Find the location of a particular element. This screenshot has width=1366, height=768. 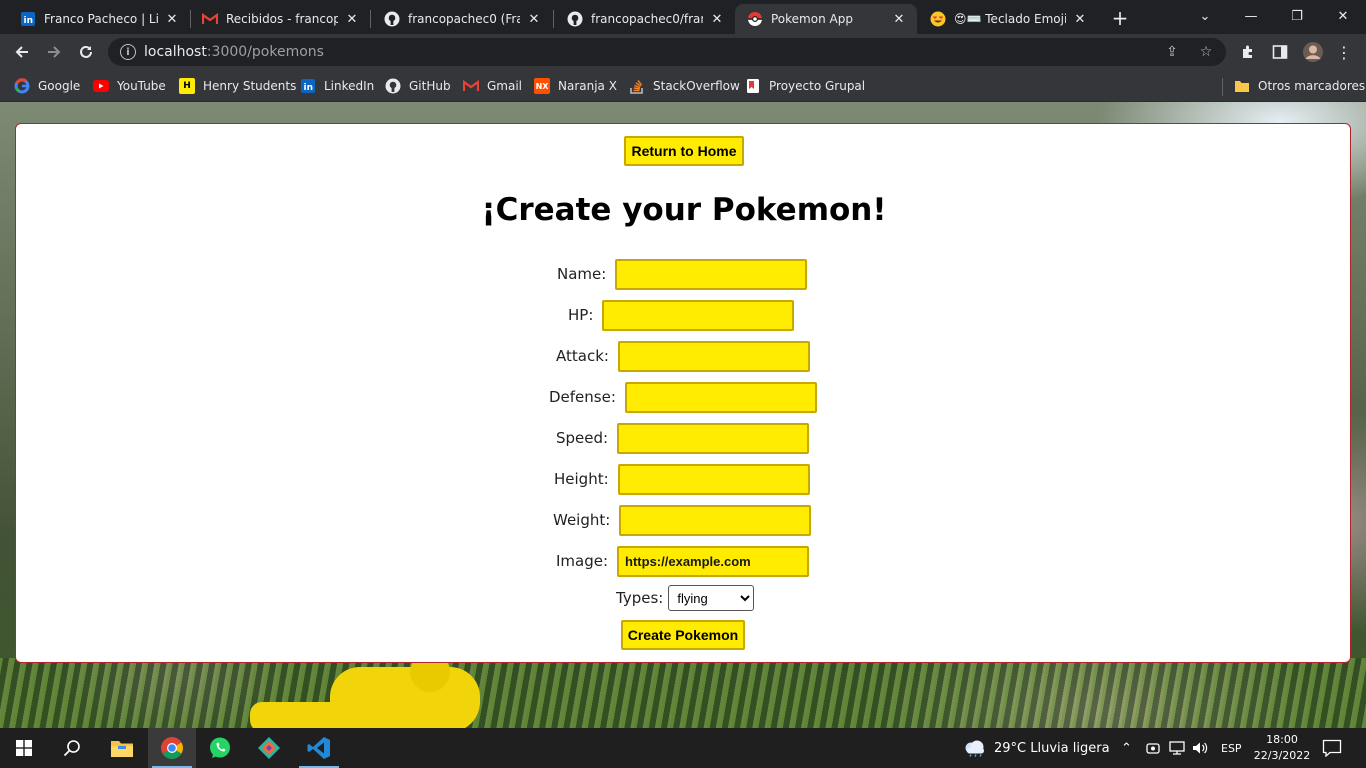

new-tab-button: + is located at coordinates (1120, 18).